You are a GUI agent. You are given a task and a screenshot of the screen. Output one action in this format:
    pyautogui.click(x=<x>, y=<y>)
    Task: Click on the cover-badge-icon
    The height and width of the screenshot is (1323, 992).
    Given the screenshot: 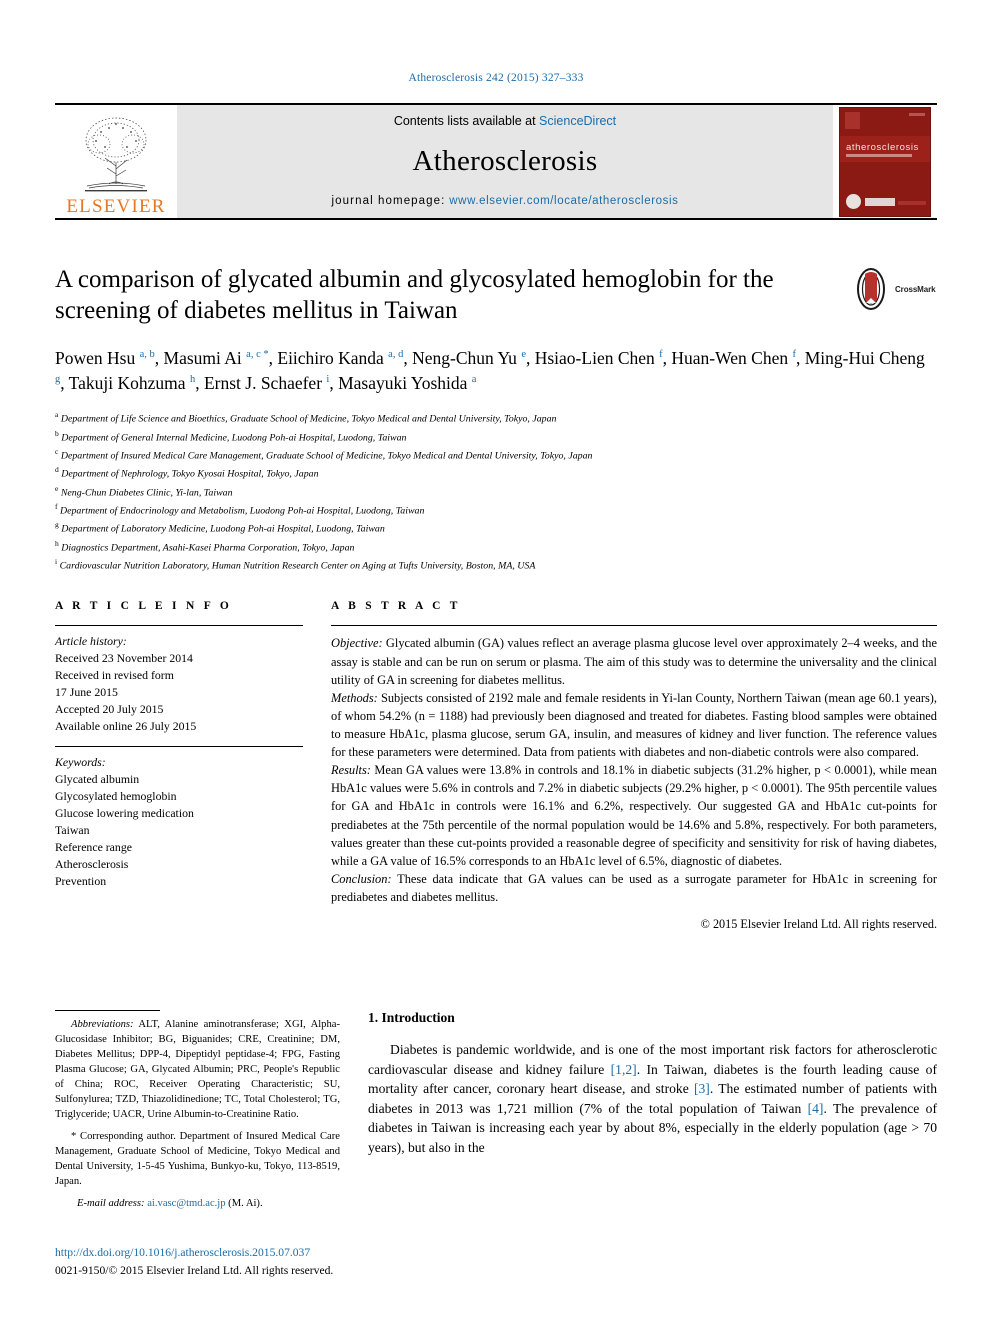 What is the action you would take?
    pyautogui.click(x=853, y=201)
    